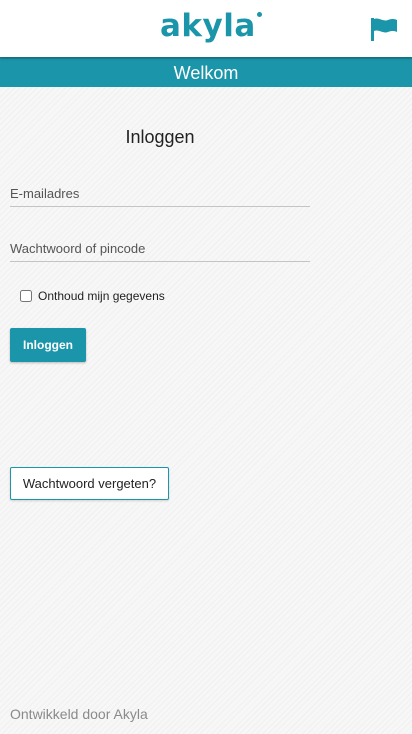  What do you see at coordinates (26, 296) in the screenshot?
I see `remember-me-checkbox` at bounding box center [26, 296].